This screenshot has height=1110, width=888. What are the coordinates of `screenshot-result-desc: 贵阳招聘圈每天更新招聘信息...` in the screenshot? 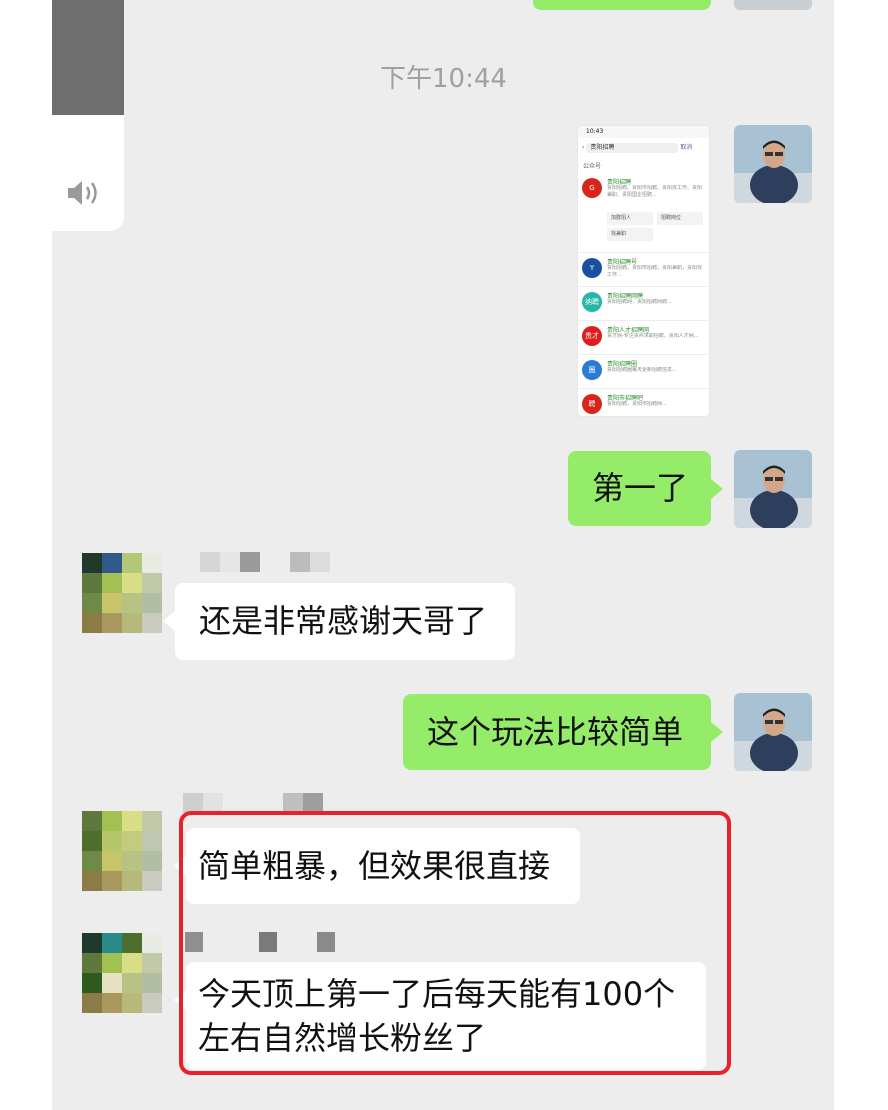 It's located at (642, 370).